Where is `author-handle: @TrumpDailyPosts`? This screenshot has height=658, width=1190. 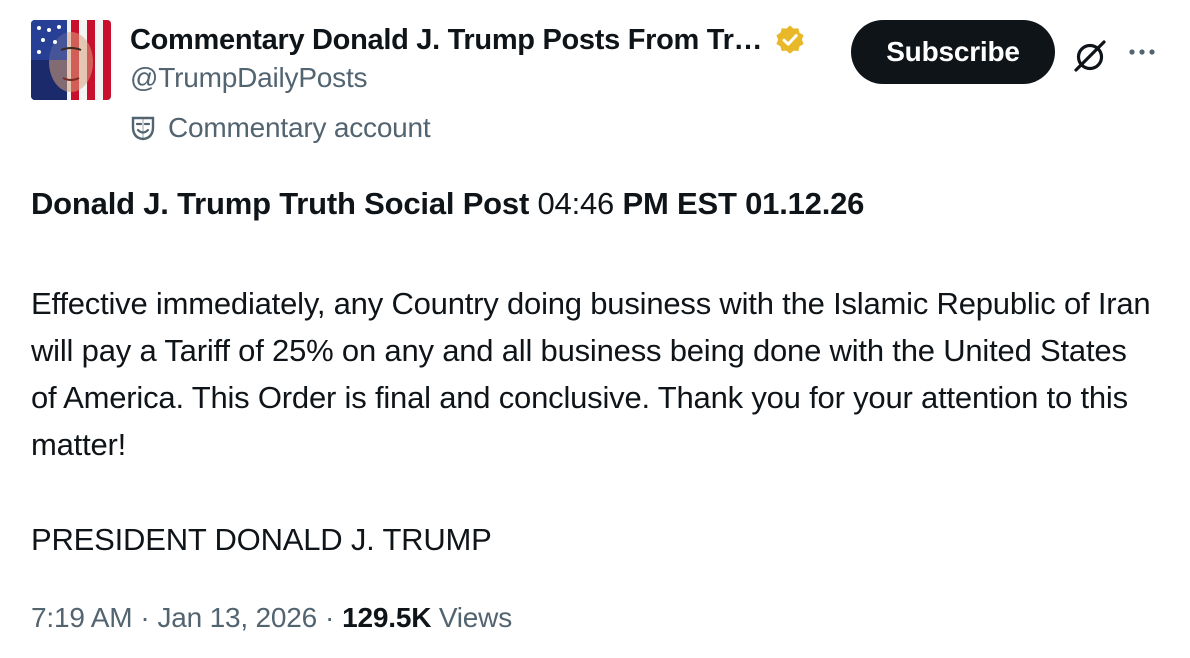
author-handle: @TrumpDailyPosts is located at coordinates (249, 78).